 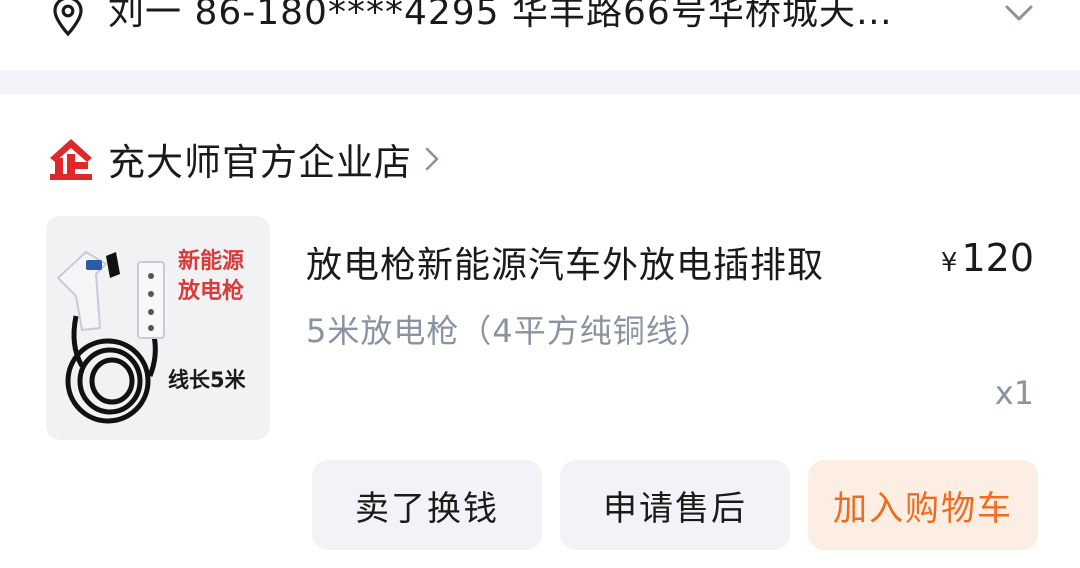 What do you see at coordinates (71, 159) in the screenshot?
I see `enterprise-badge-icon` at bounding box center [71, 159].